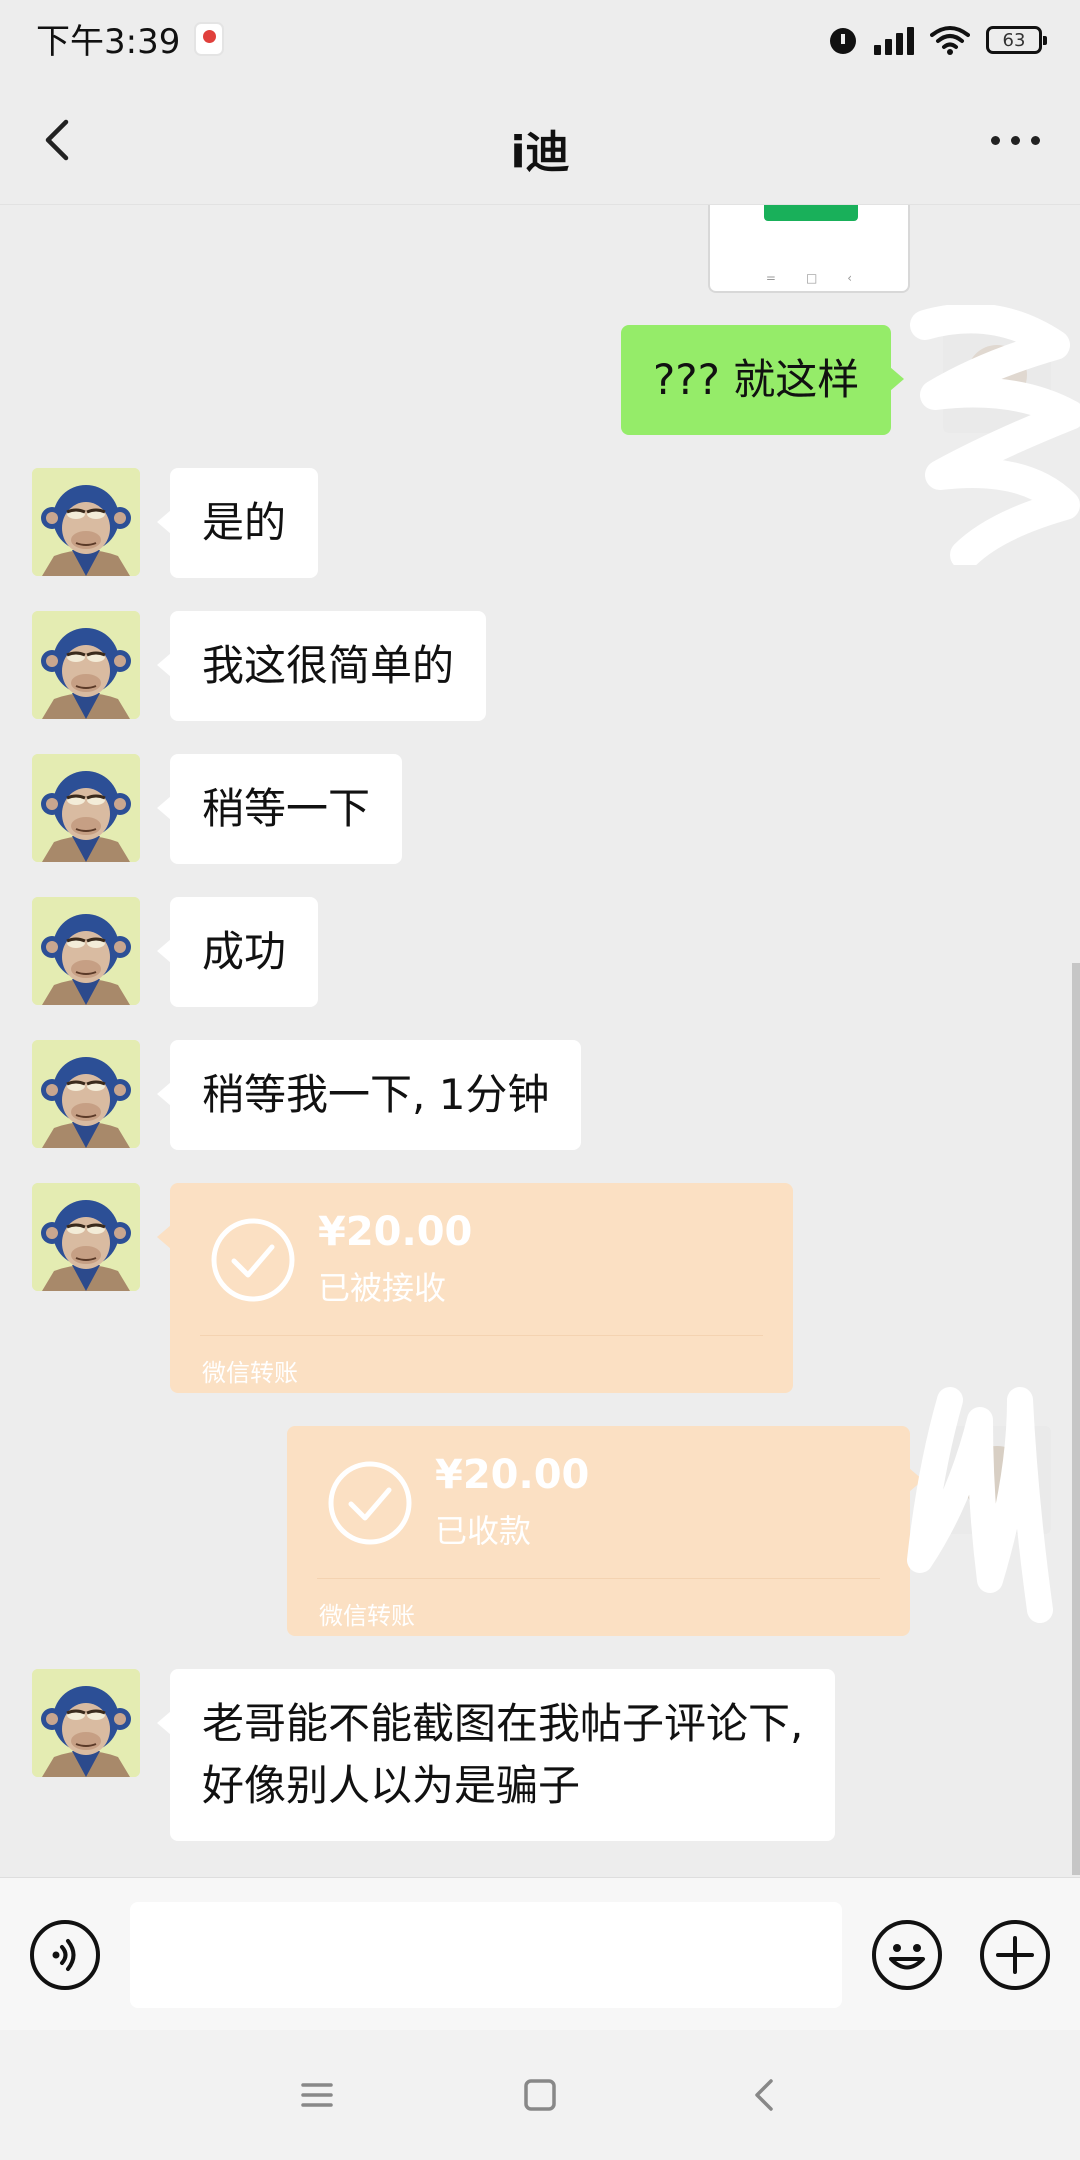 This screenshot has height=2160, width=1080. I want to click on chat-title: i迪, so click(540, 152).